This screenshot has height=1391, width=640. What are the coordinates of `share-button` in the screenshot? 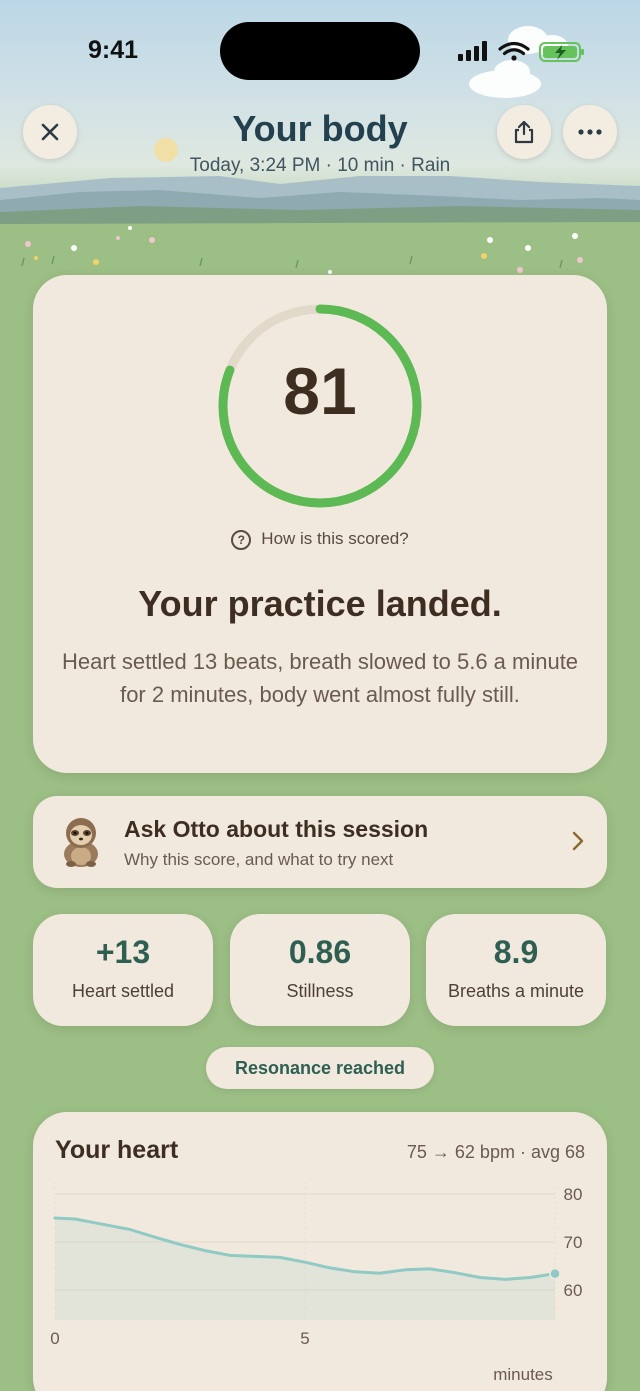 It's located at (524, 132).